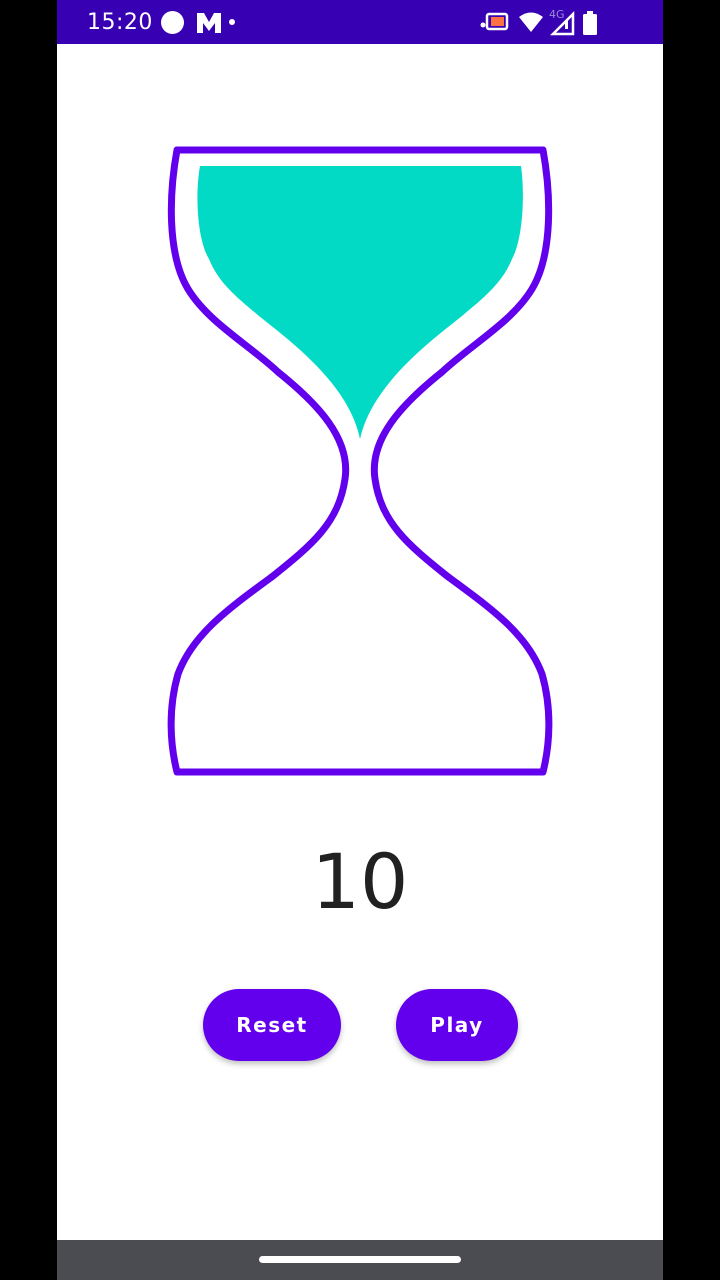 This screenshot has height=1280, width=720. Describe the element at coordinates (360, 302) in the screenshot. I see `hourglass-top-sand` at that location.